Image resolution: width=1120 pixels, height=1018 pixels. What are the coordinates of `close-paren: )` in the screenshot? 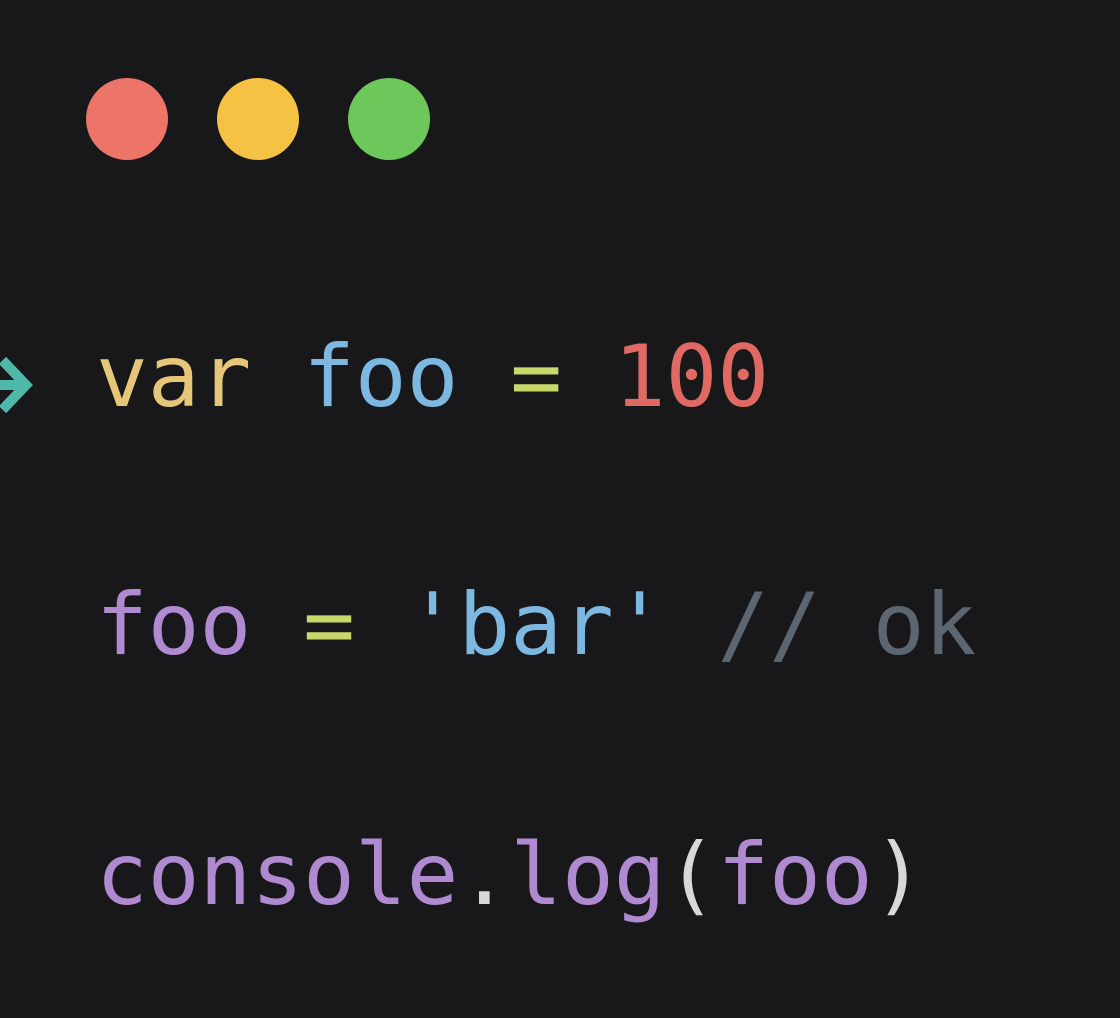 It's located at (898, 875).